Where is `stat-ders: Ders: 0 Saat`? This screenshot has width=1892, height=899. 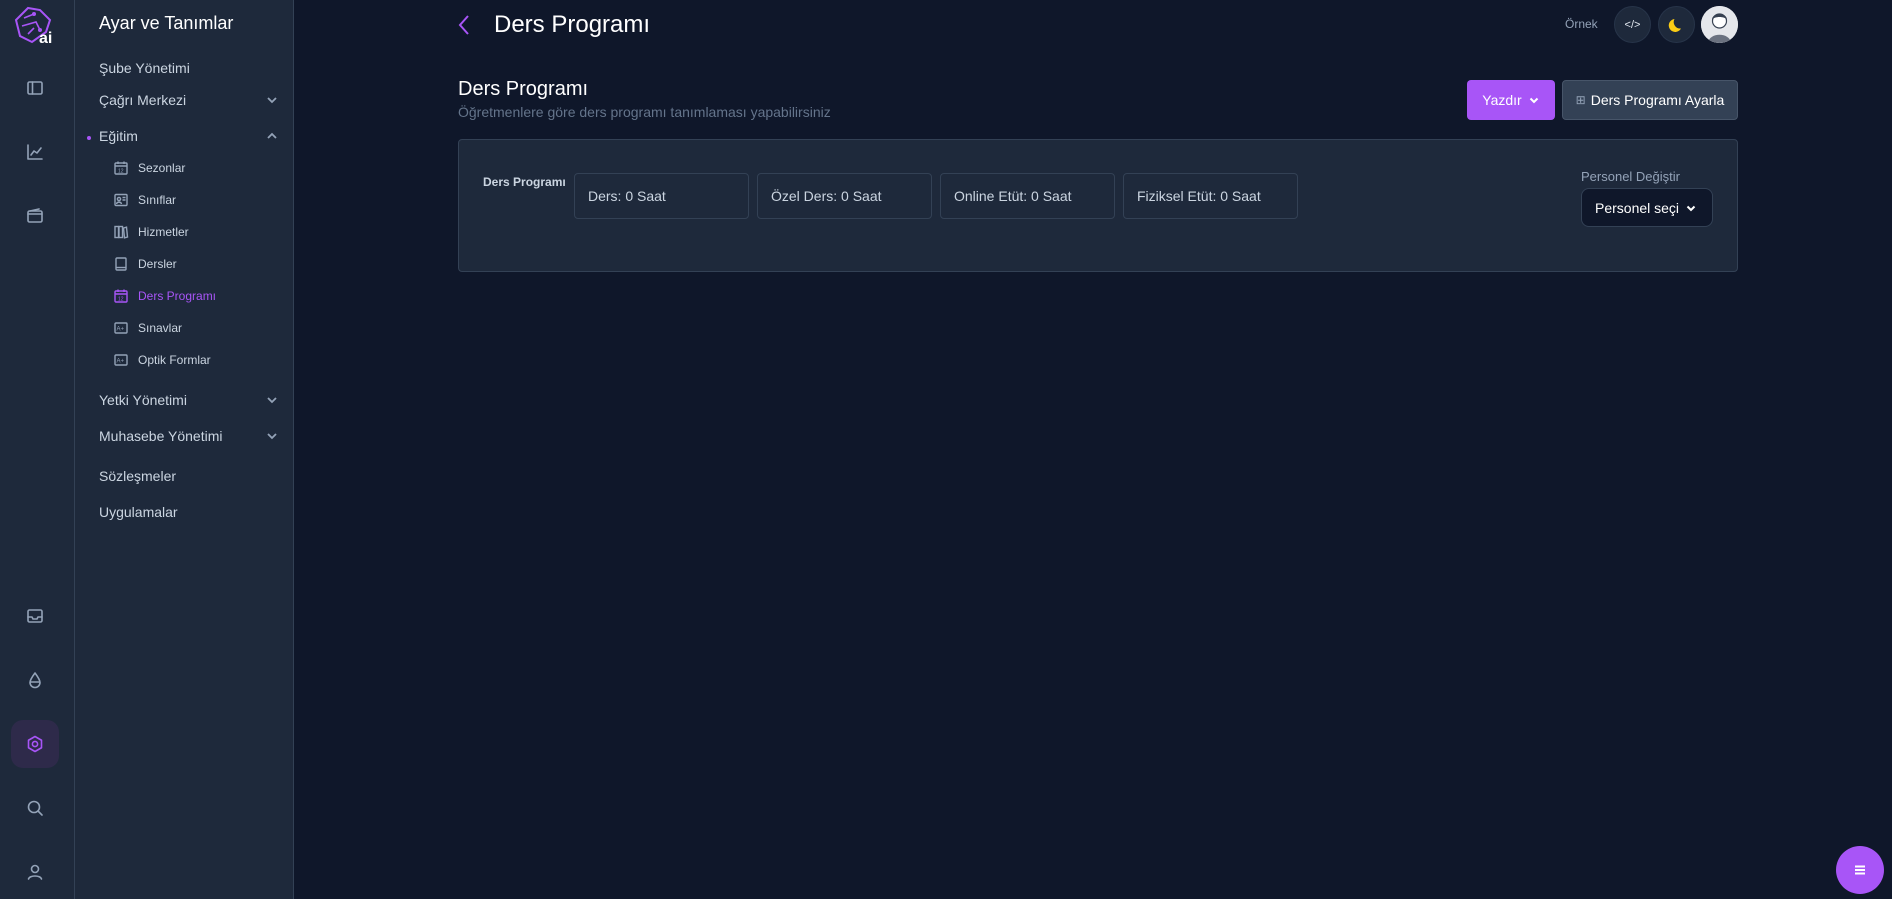 stat-ders: Ders: 0 Saat is located at coordinates (661, 196).